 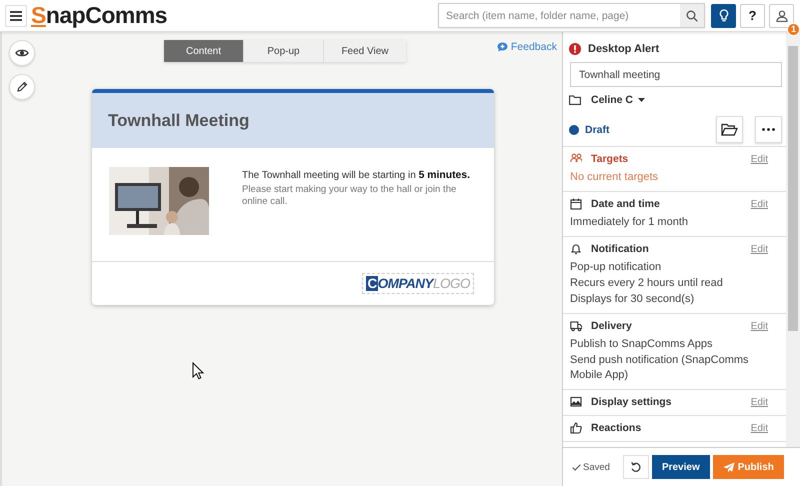 I want to click on section-detail: Pop-up notification, so click(x=616, y=267).